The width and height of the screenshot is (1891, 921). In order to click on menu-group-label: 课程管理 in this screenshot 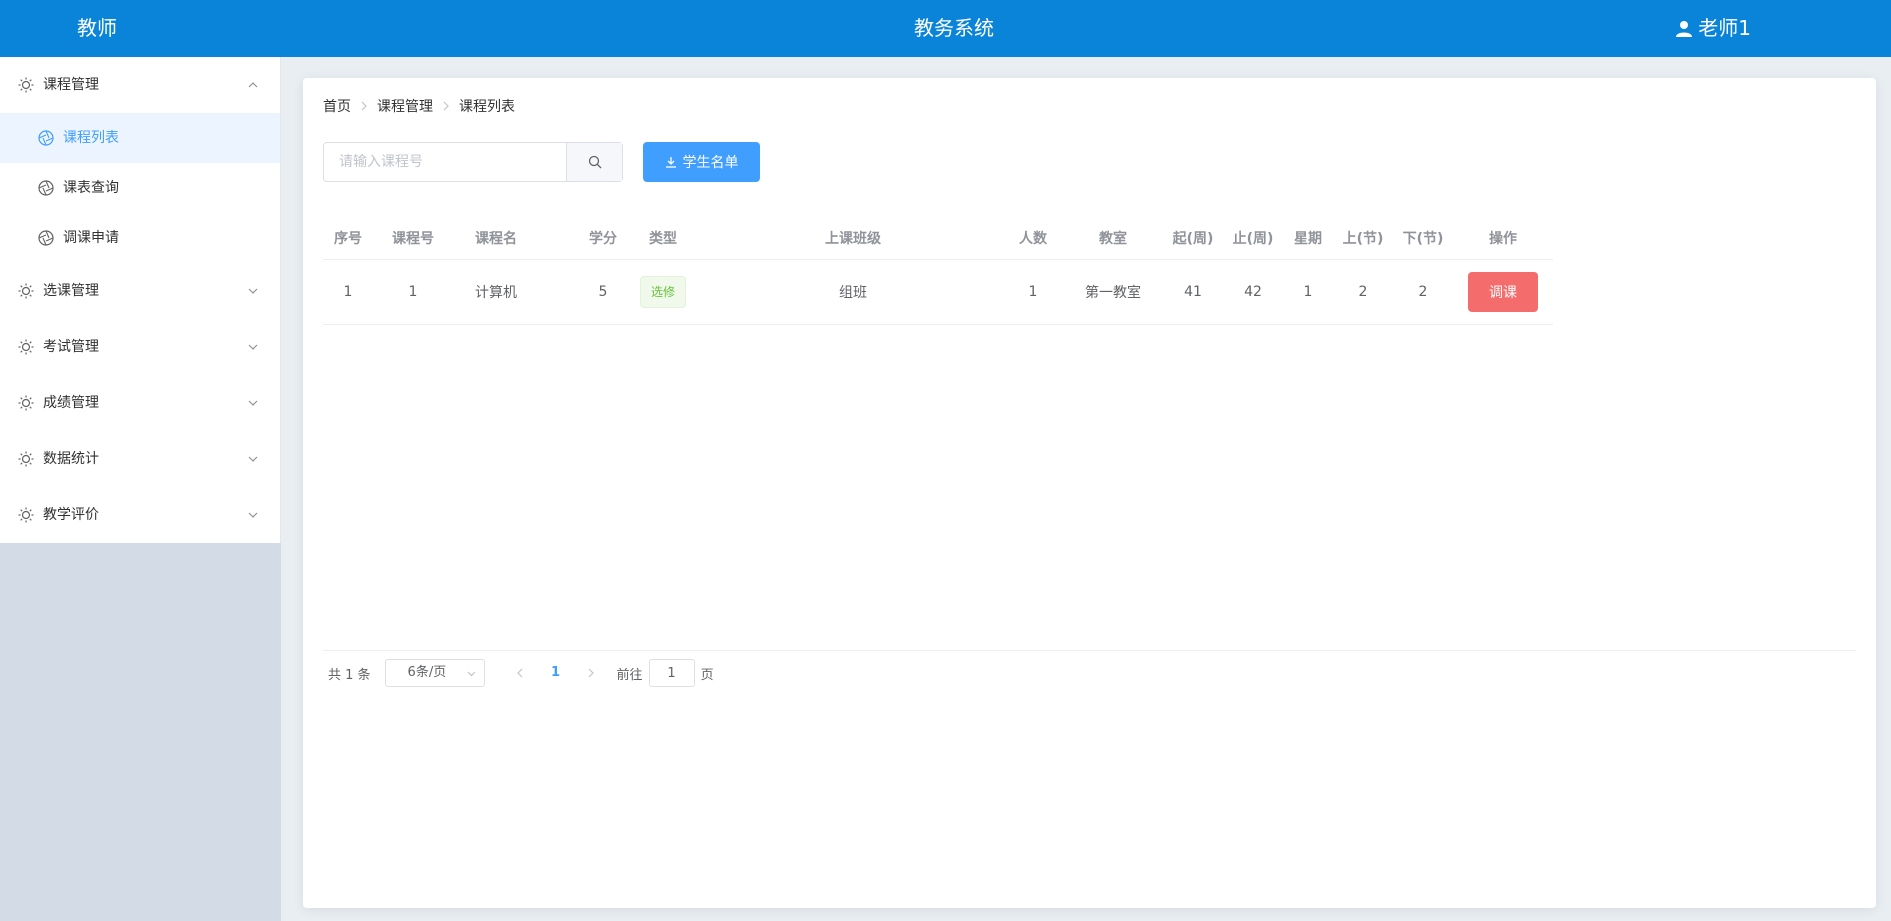, I will do `click(71, 85)`.